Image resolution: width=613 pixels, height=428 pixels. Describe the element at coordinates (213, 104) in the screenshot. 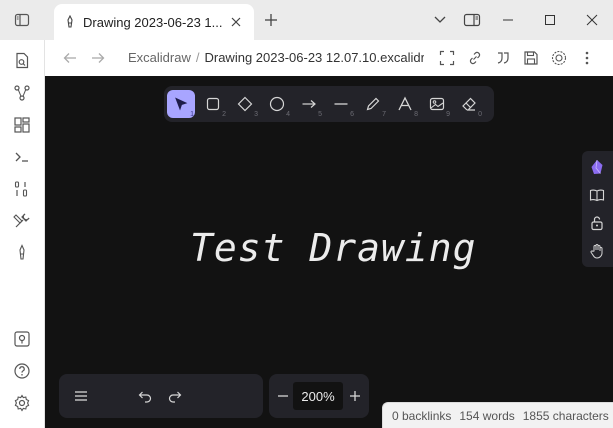

I see `tool-rectangle: 2` at that location.